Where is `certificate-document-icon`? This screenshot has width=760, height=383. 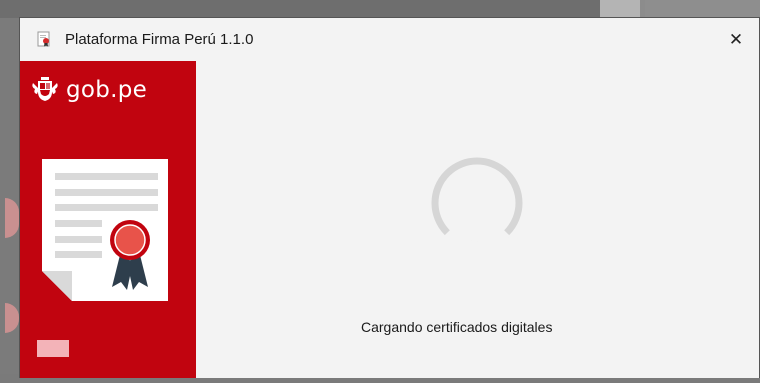 certificate-document-icon is located at coordinates (106, 234).